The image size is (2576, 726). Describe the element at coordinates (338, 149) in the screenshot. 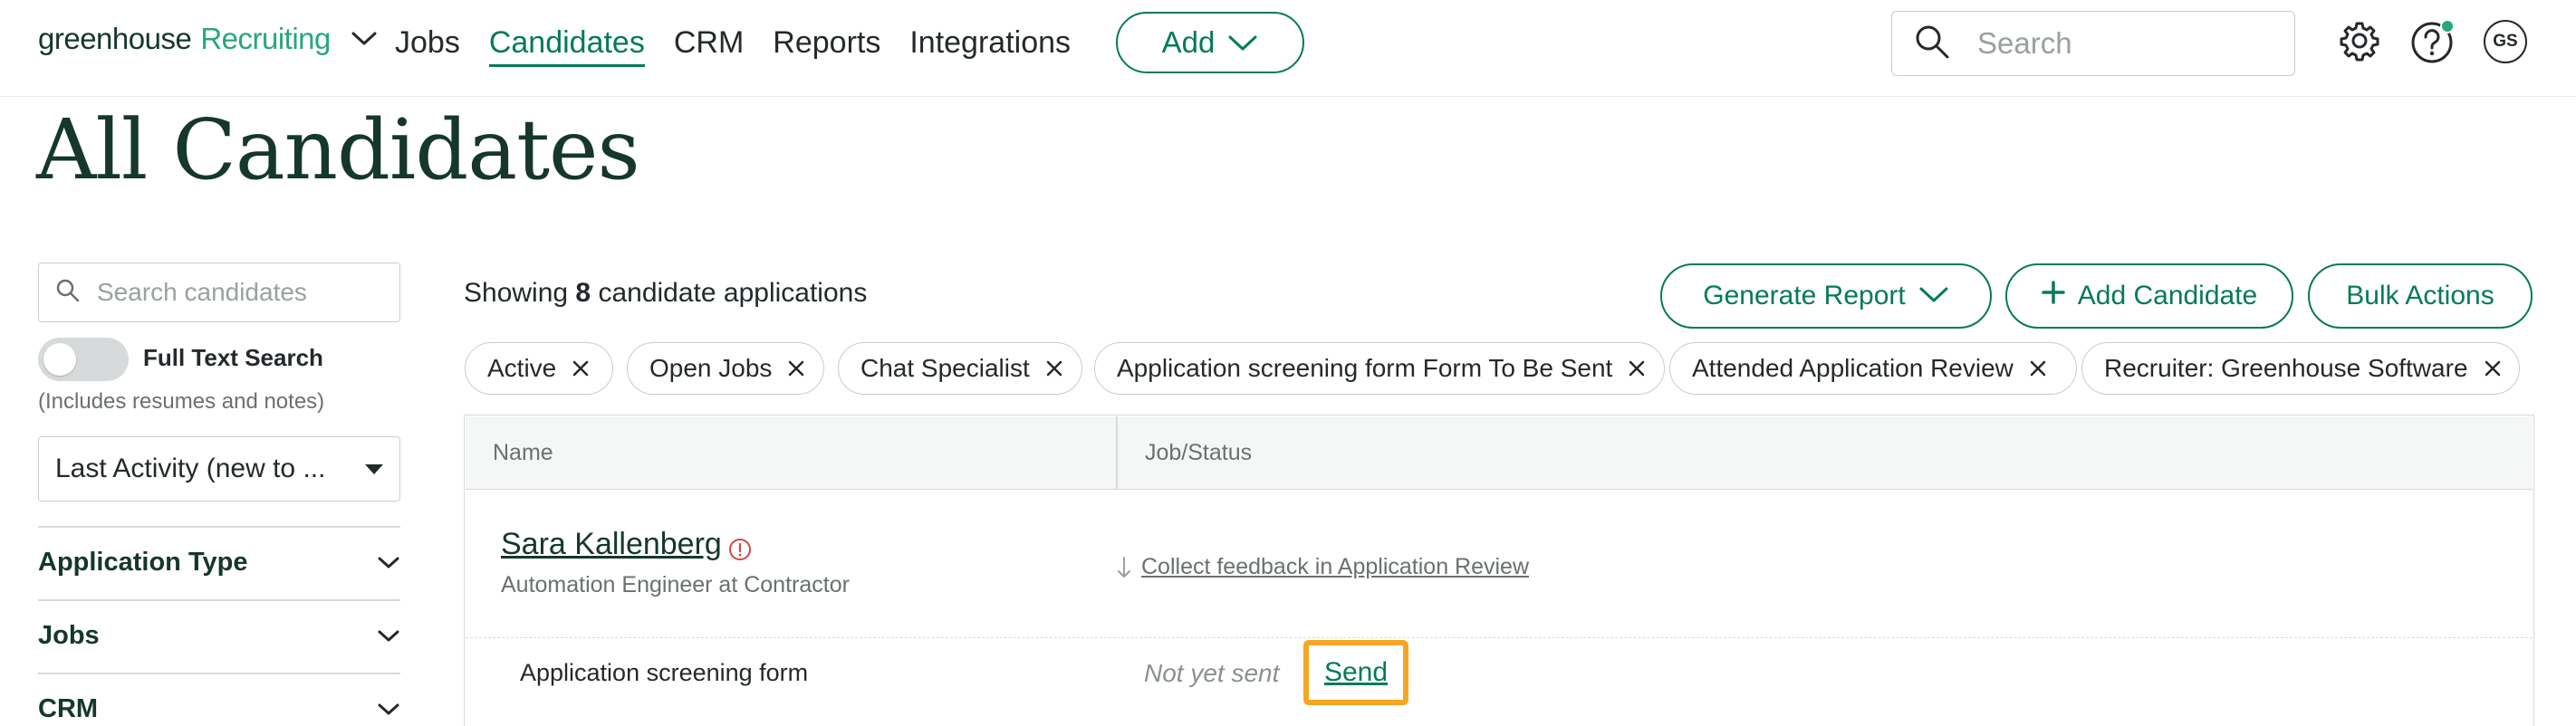

I see `page-title: All Candidates` at that location.